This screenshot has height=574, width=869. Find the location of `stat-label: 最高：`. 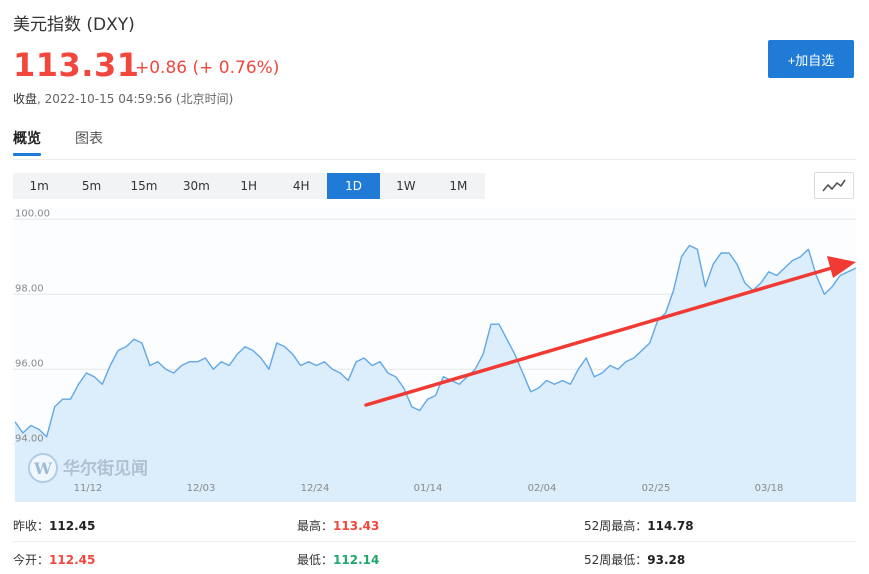

stat-label: 最高： is located at coordinates (315, 526).